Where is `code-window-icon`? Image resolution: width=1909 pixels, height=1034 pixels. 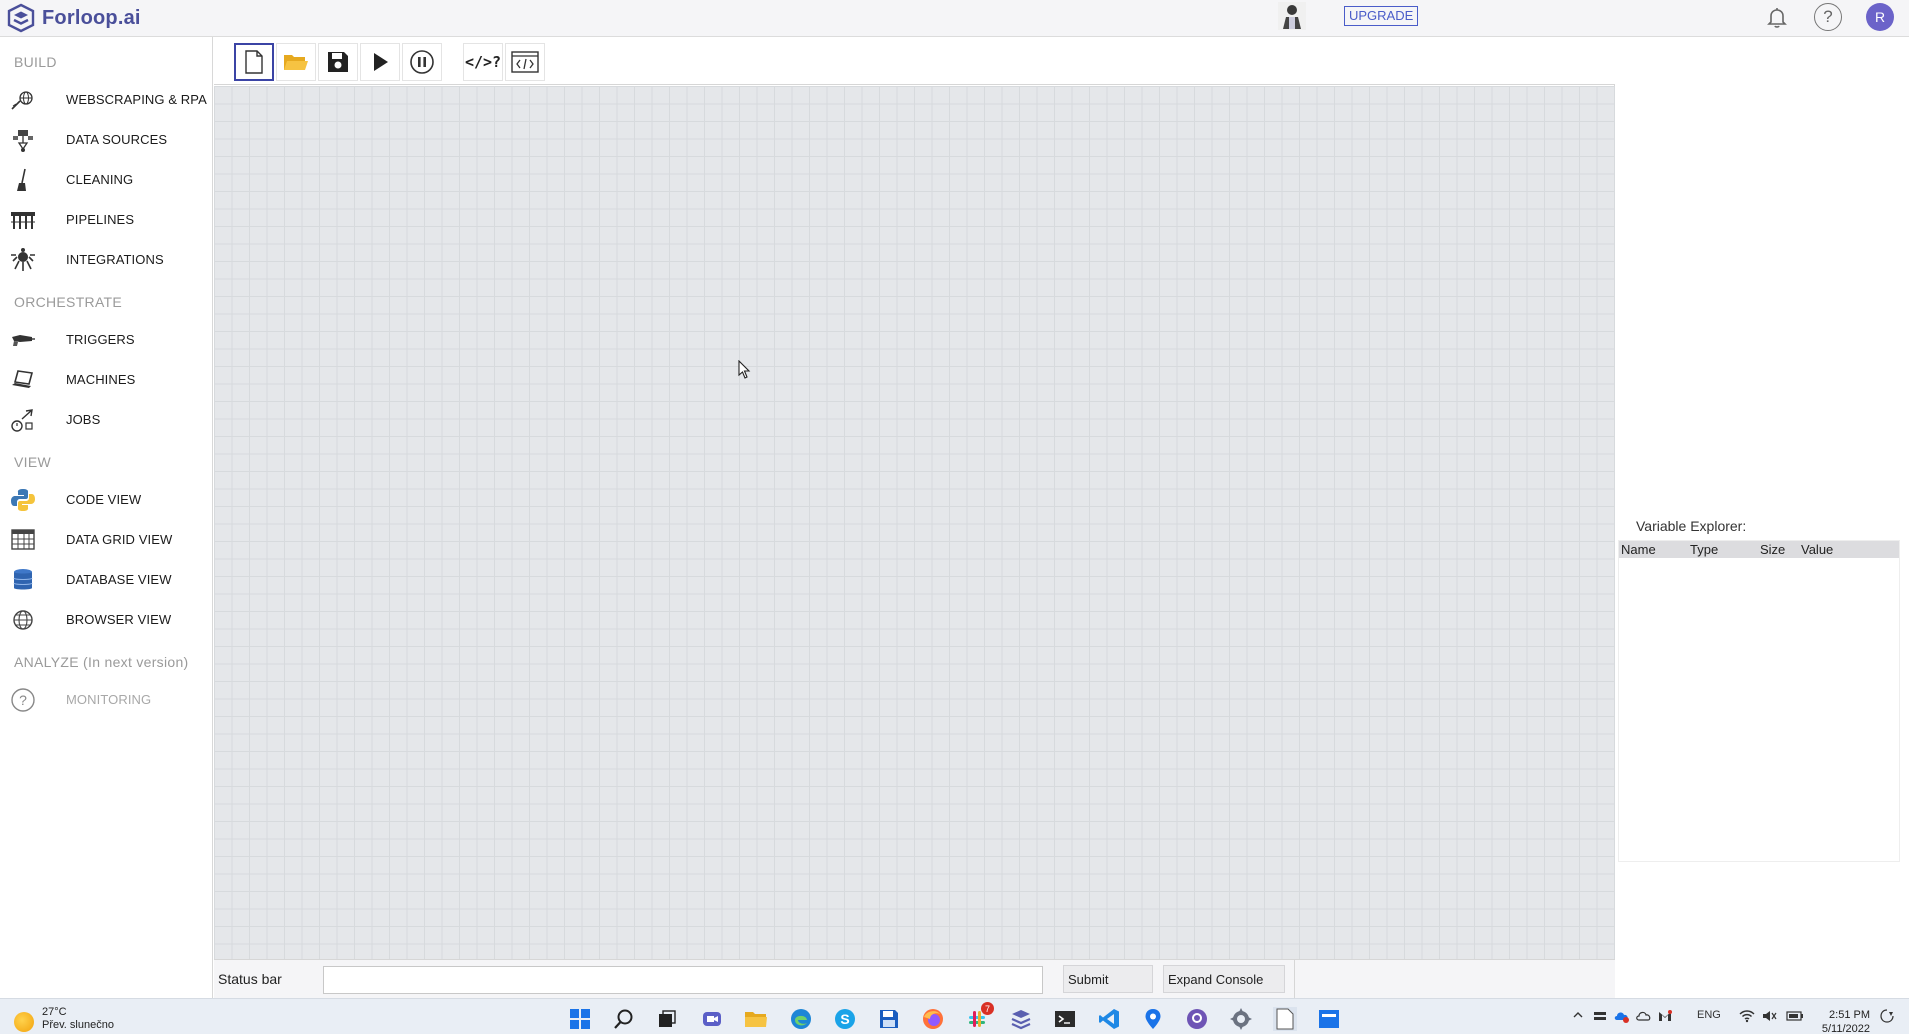 code-window-icon is located at coordinates (525, 62).